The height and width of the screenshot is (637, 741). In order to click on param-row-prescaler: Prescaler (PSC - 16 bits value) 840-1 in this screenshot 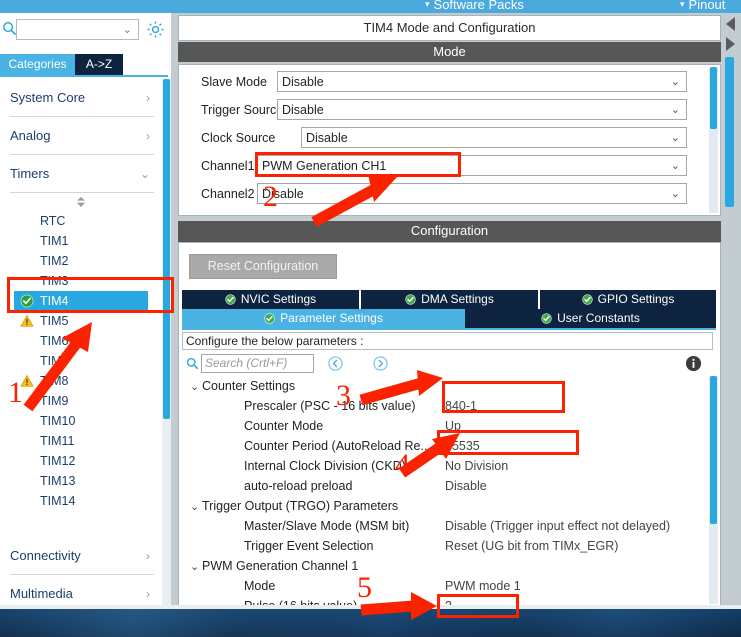, I will do `click(447, 406)`.